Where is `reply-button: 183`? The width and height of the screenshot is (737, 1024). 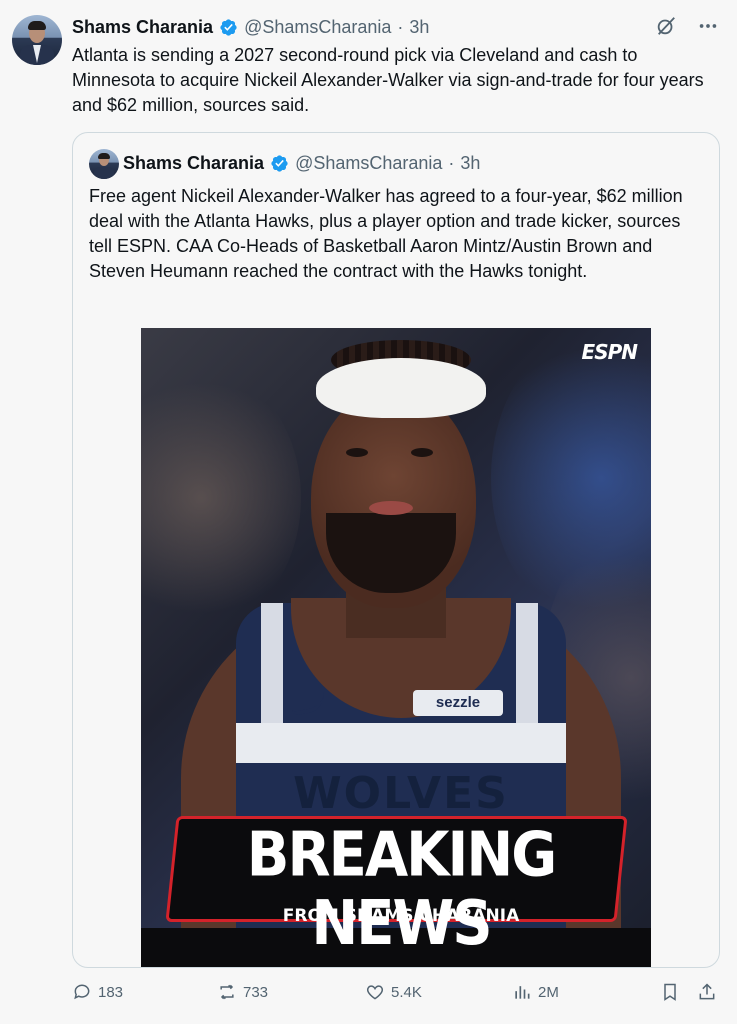 reply-button: 183 is located at coordinates (97, 992).